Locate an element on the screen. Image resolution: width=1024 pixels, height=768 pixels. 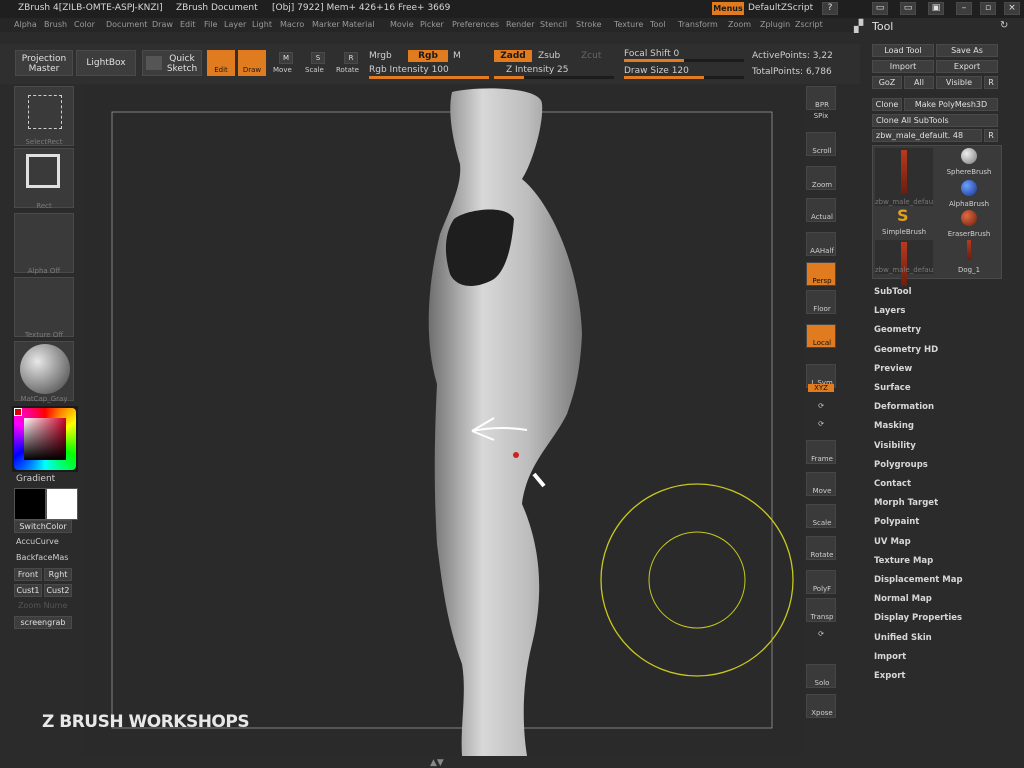
all-button: All is located at coordinates (919, 82).